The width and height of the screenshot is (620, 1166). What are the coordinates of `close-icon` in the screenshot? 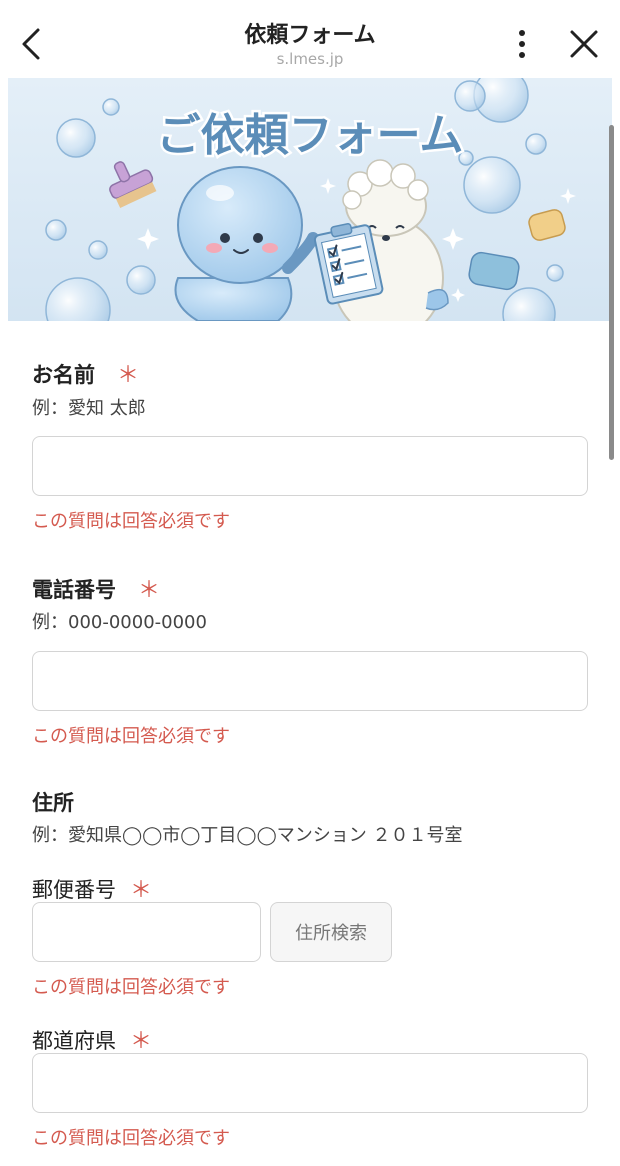 It's located at (584, 44).